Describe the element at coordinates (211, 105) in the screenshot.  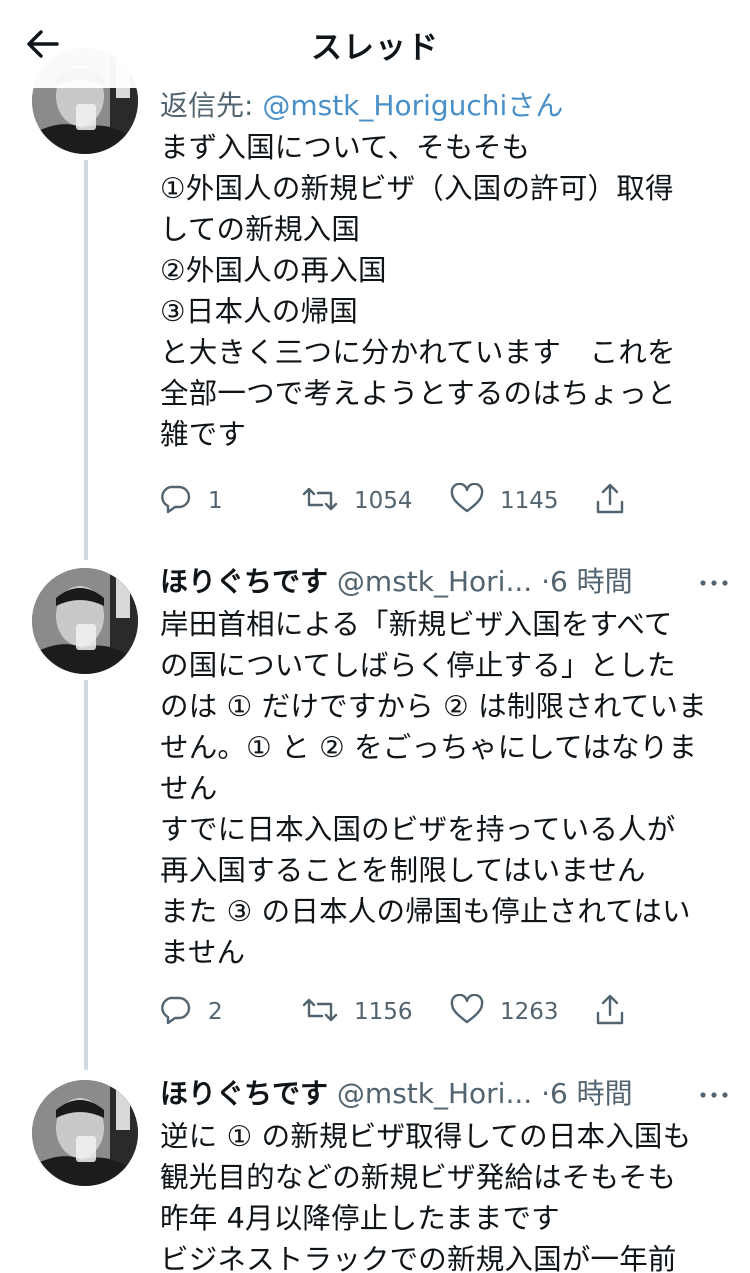
I see `reply-prefix: 返信先:` at that location.